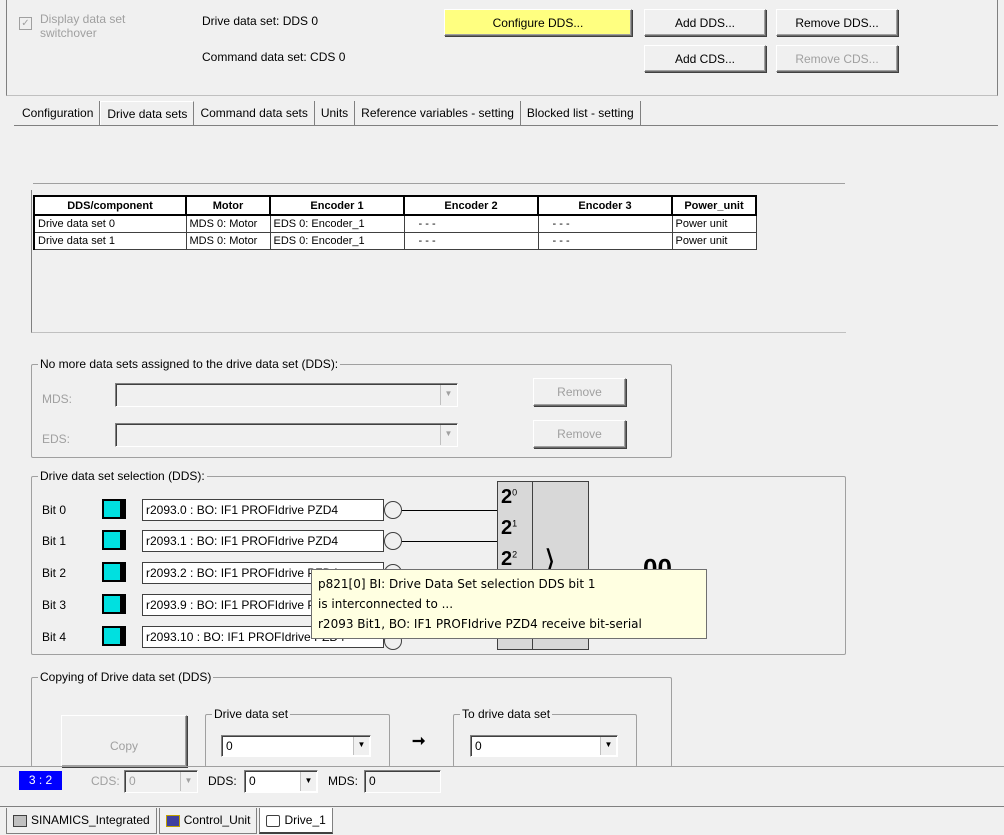  I want to click on bit-label: Bit 3, so click(54, 605).